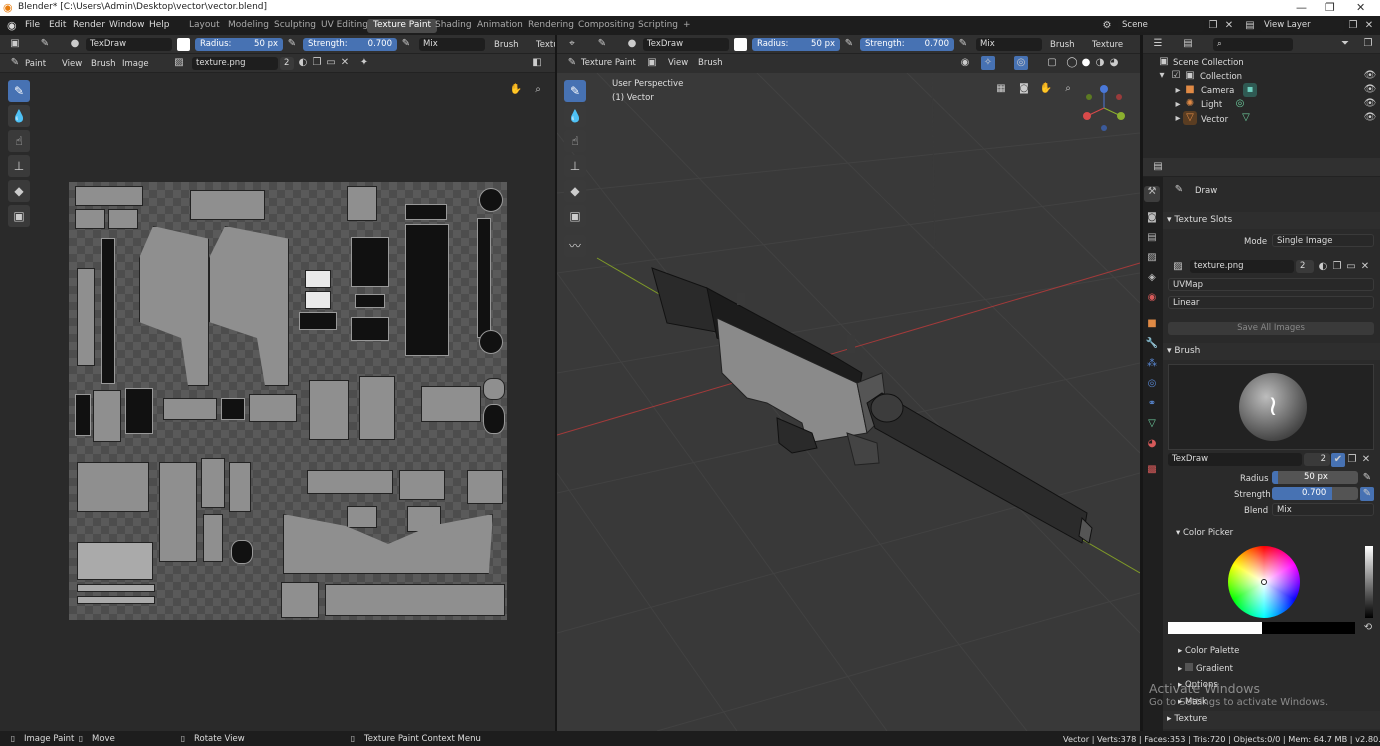 The width and height of the screenshot is (1380, 746). What do you see at coordinates (1205, 668) in the screenshot?
I see `gradient-header: ▸ Gradient` at bounding box center [1205, 668].